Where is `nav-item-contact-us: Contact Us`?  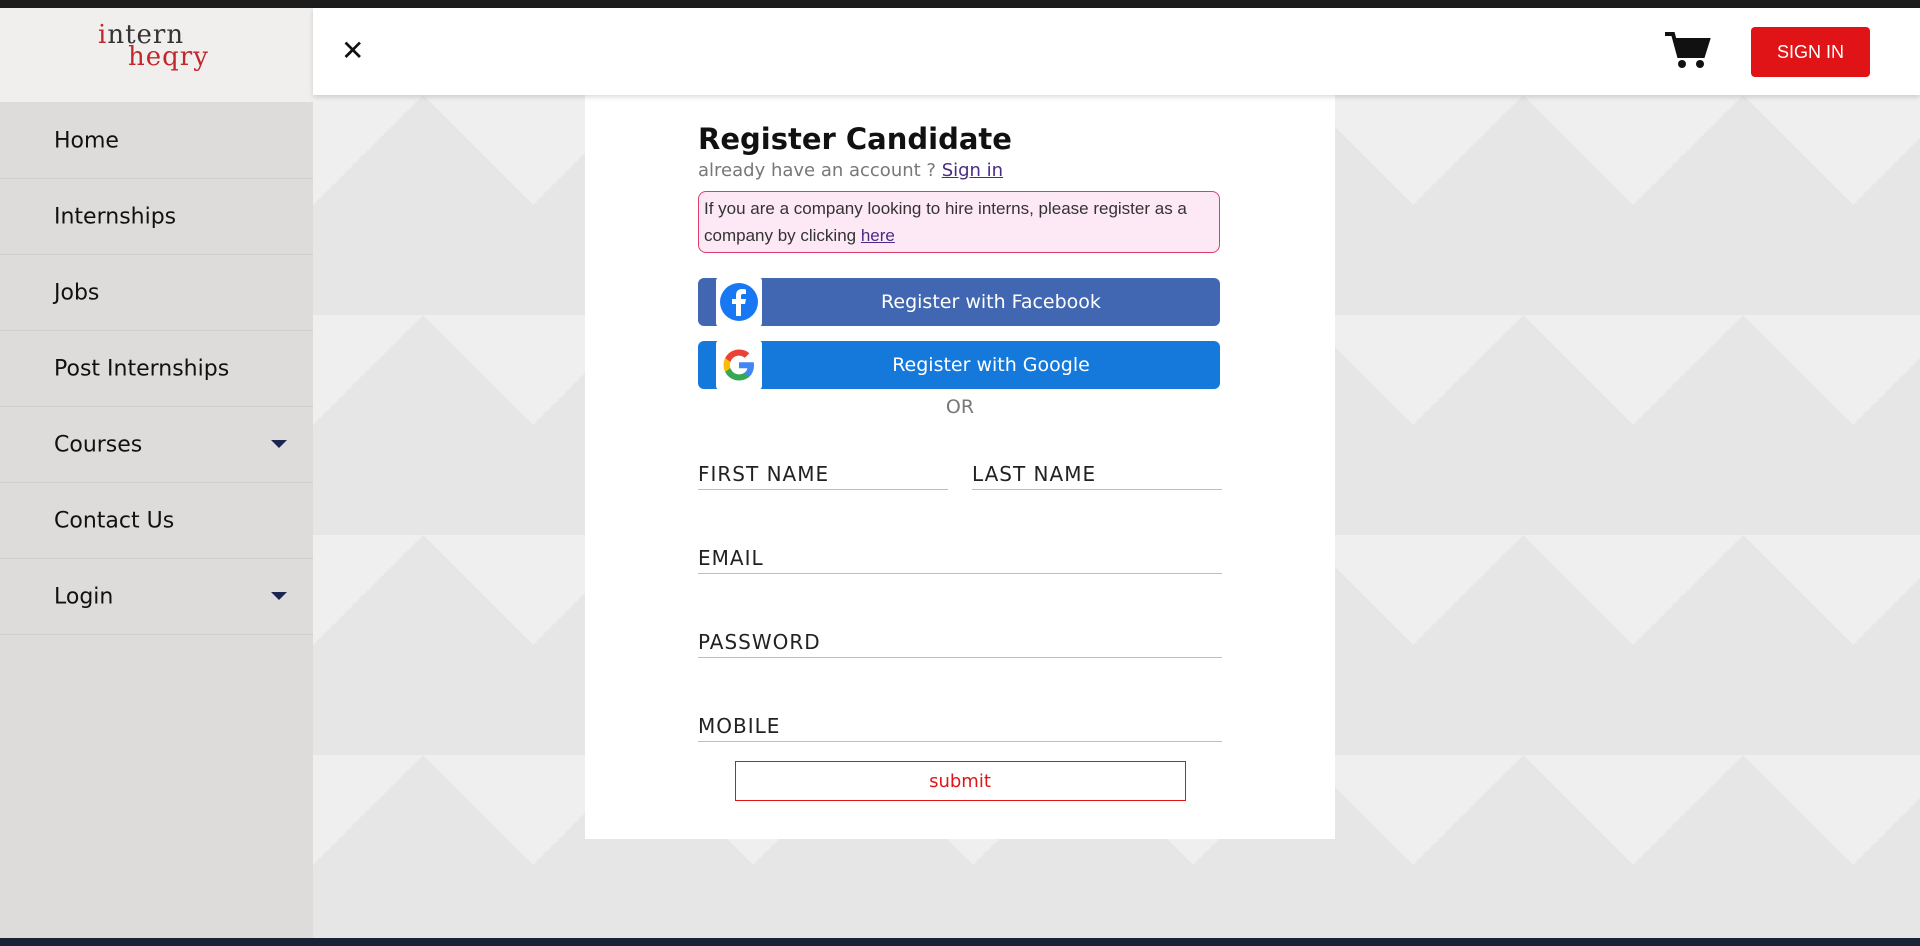 nav-item-contact-us: Contact Us is located at coordinates (156, 521).